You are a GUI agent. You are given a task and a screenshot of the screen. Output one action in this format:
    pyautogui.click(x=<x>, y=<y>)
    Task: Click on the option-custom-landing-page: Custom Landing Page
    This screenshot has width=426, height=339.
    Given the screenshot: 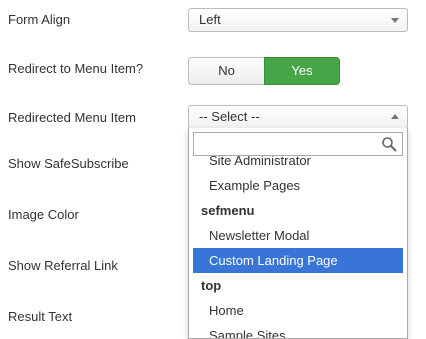 What is the action you would take?
    pyautogui.click(x=298, y=260)
    